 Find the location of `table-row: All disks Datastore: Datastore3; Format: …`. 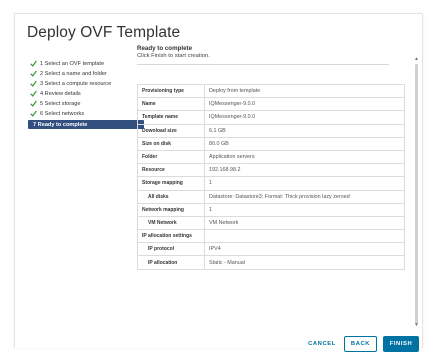

table-row: All disks Datastore: Datastore3; Format: … is located at coordinates (271, 196).